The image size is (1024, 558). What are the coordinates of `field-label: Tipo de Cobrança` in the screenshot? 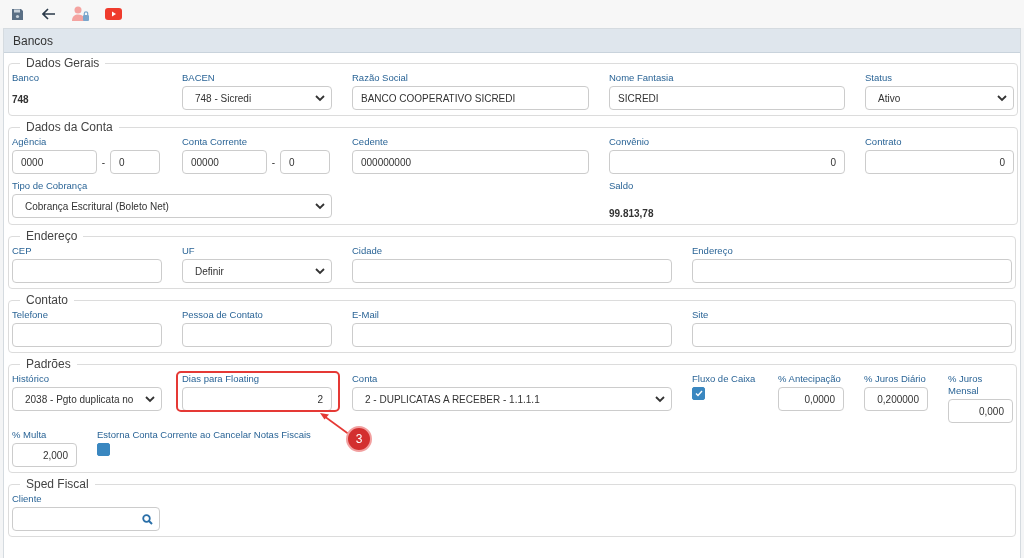 It's located at (50, 186).